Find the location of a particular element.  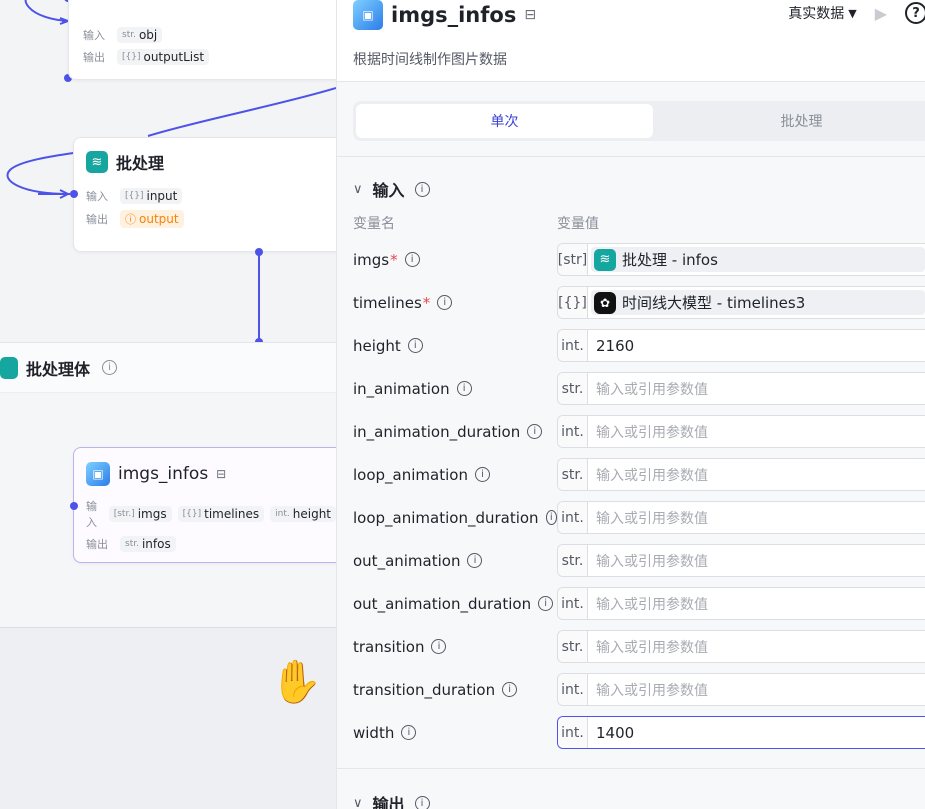

reference-text: 批处理 - infos is located at coordinates (670, 260).